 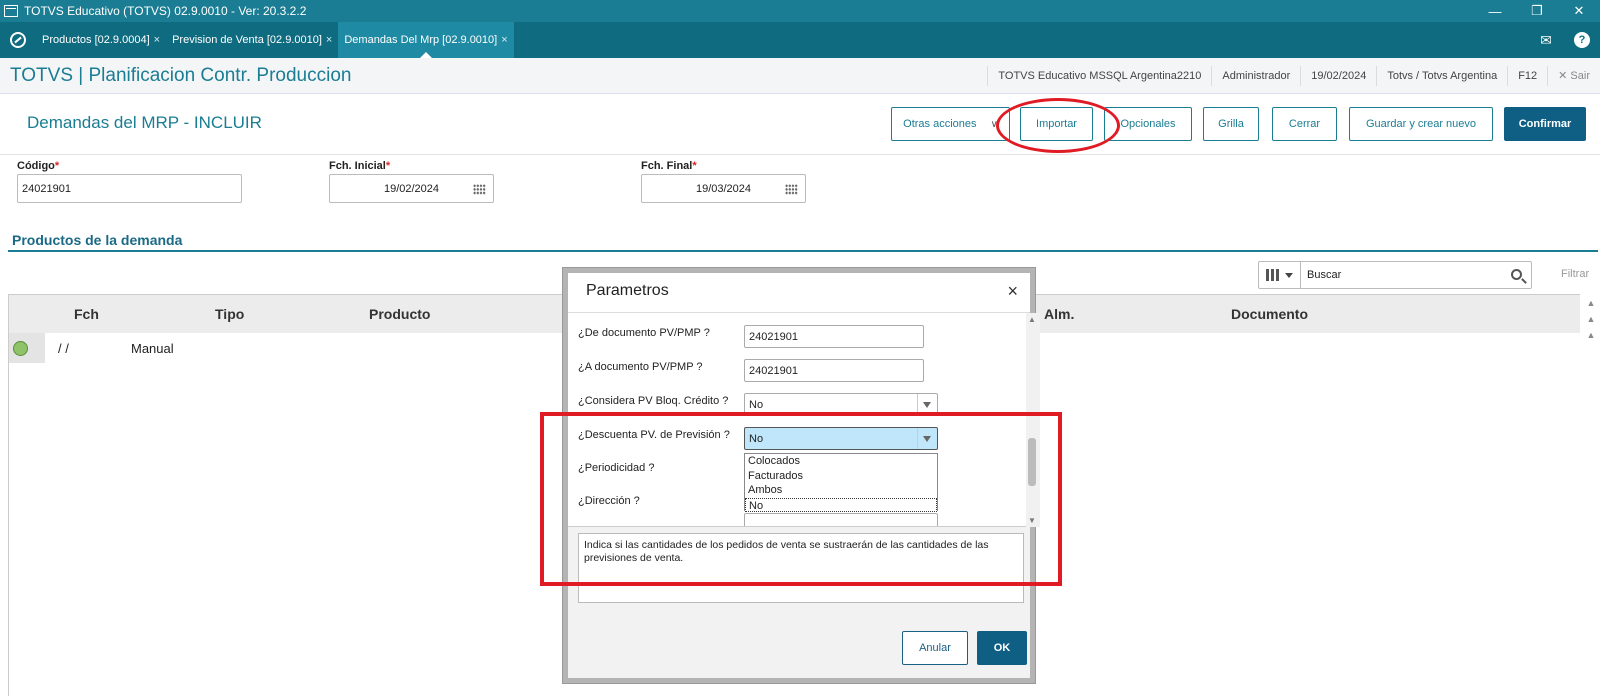 I want to click on environment-label: TOTVS Educativo MSSQL Argentina2210, so click(x=1099, y=75).